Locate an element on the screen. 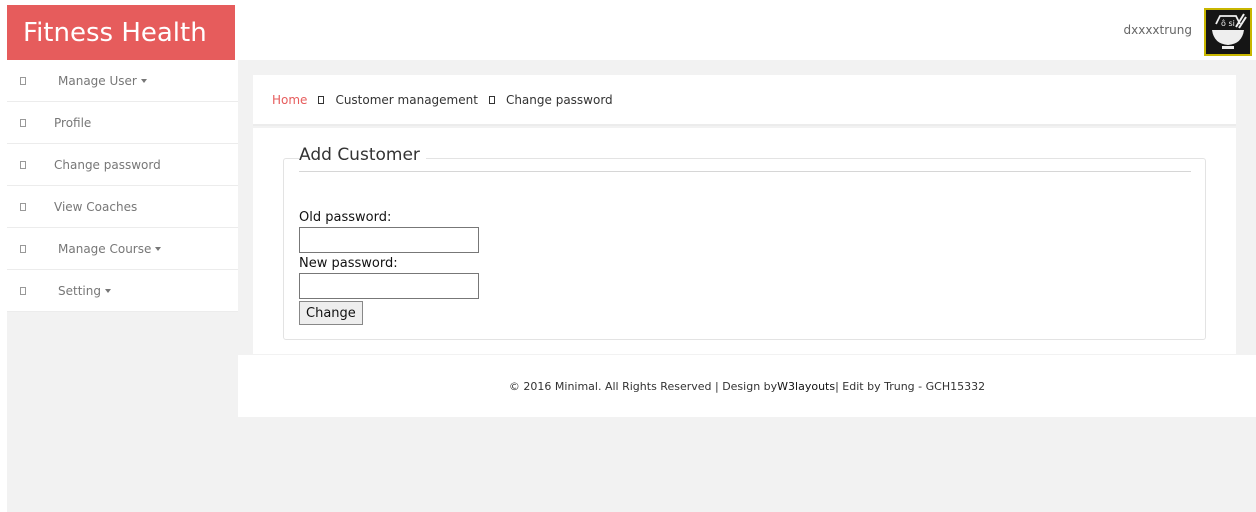  sidebar-item-profile: Profile is located at coordinates (122, 123).